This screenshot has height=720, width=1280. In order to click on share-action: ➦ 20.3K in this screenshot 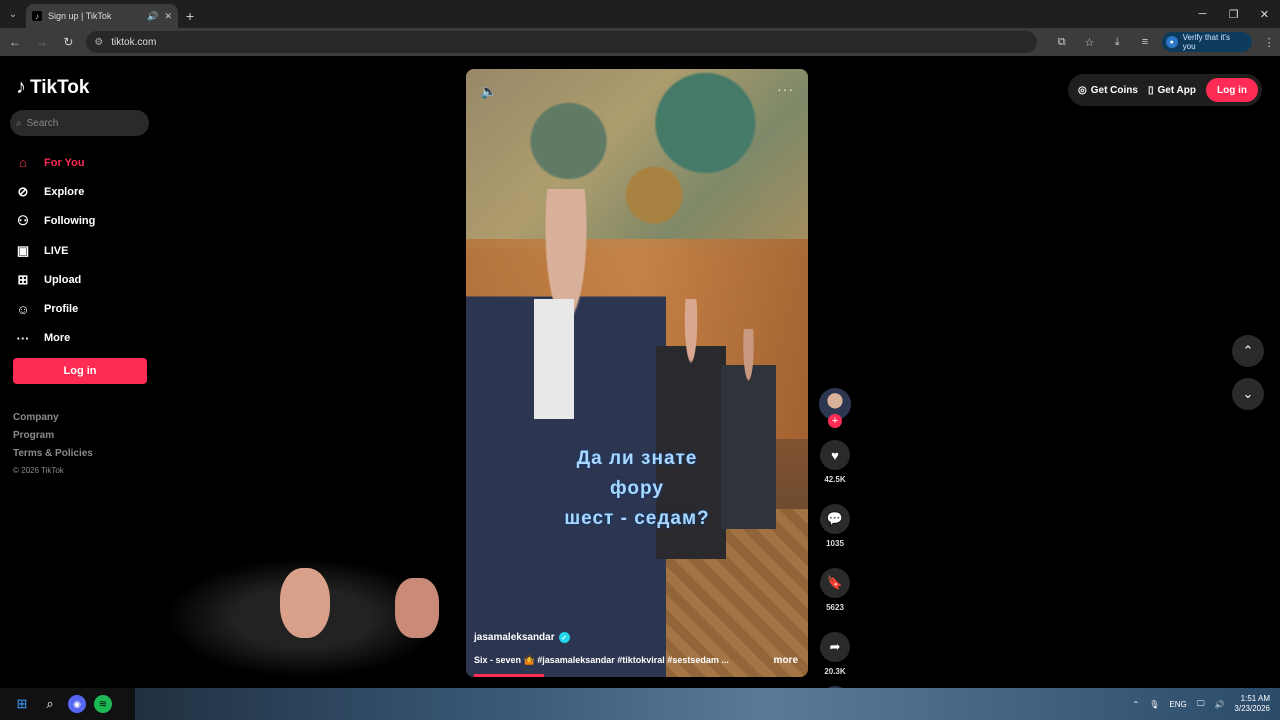, I will do `click(835, 654)`.